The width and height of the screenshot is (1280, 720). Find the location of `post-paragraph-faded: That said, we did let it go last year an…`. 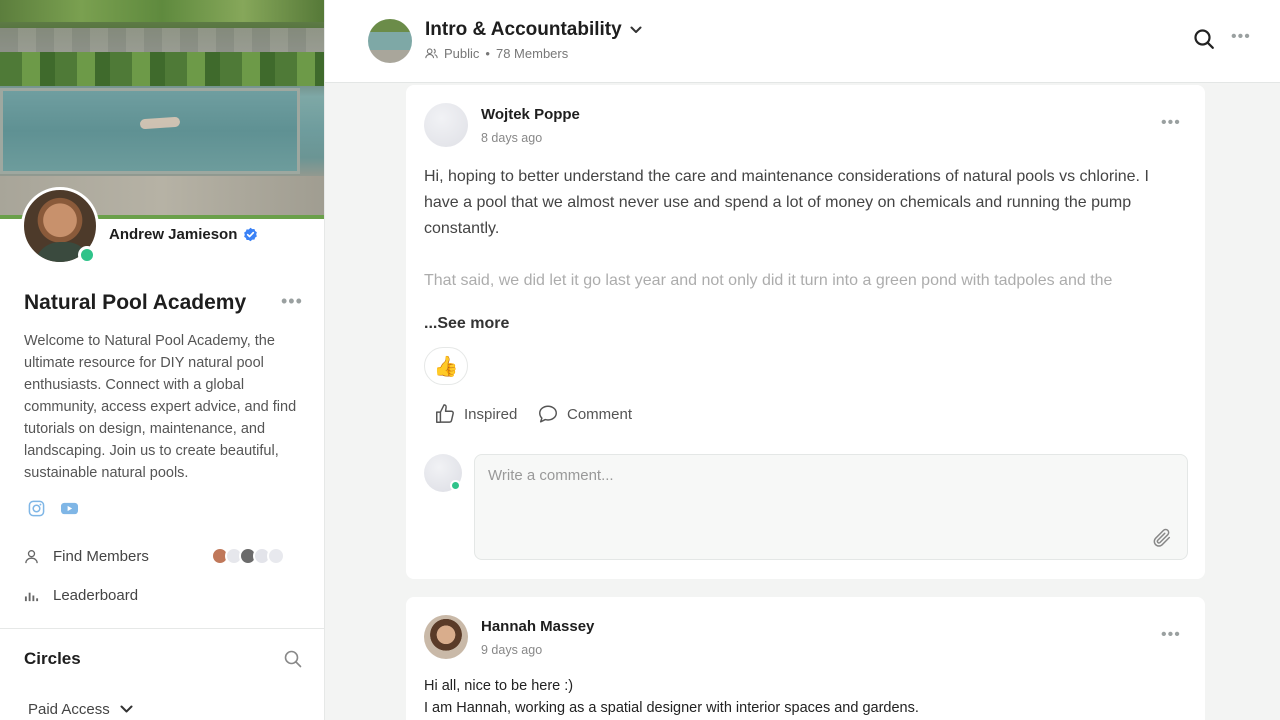

post-paragraph-faded: That said, we did let it go last year an… is located at coordinates (768, 280).